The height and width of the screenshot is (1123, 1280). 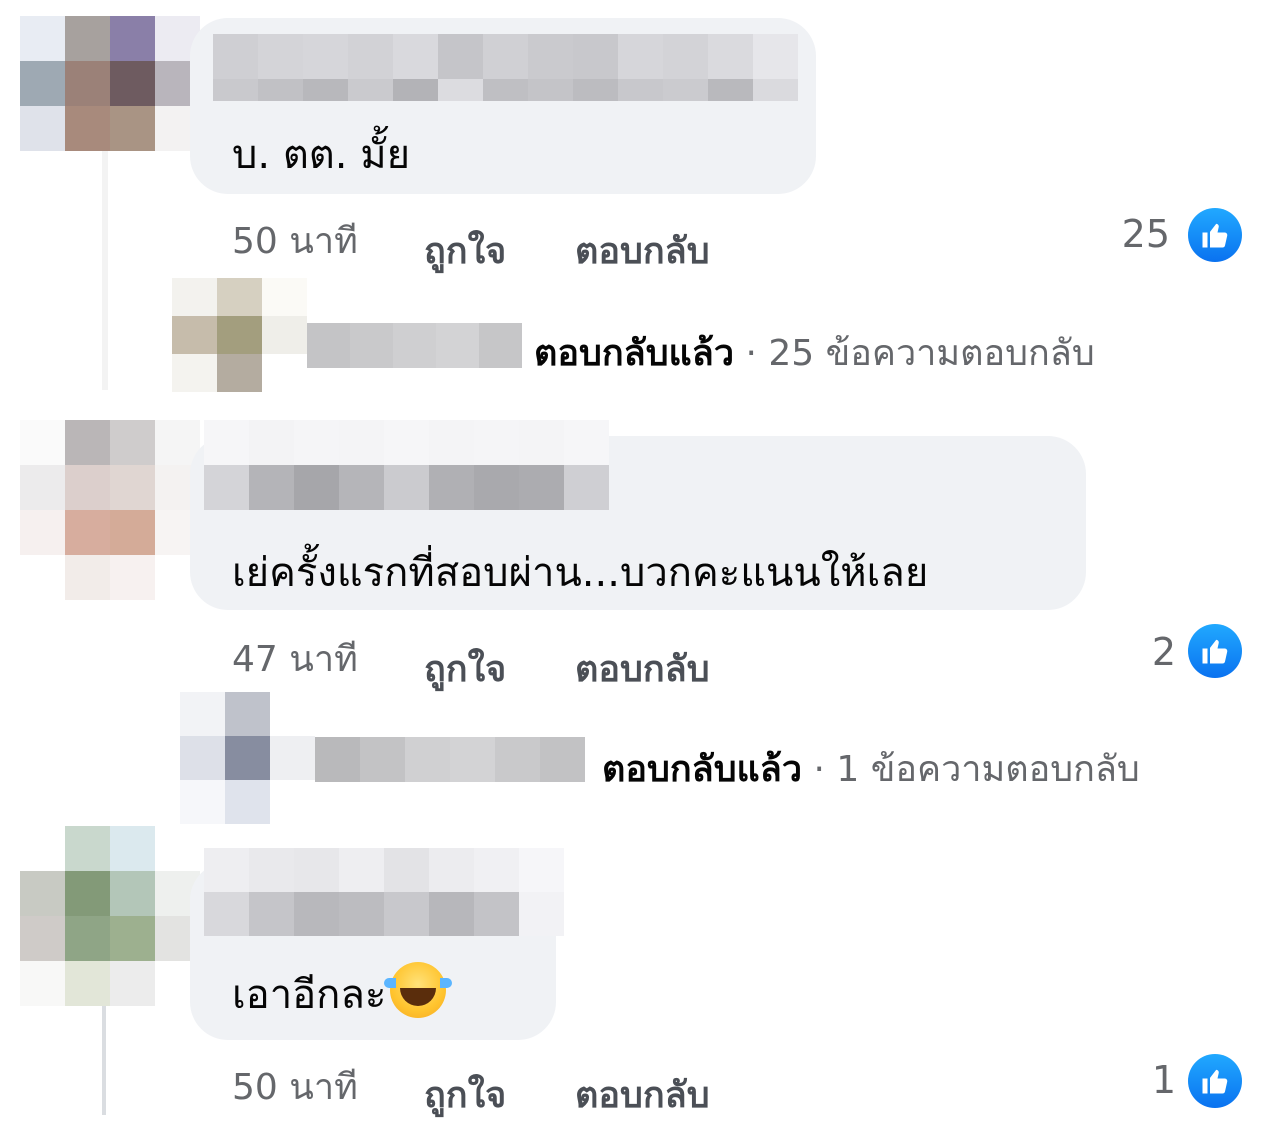 I want to click on comment-time: 47 นาที, so click(x=295, y=658).